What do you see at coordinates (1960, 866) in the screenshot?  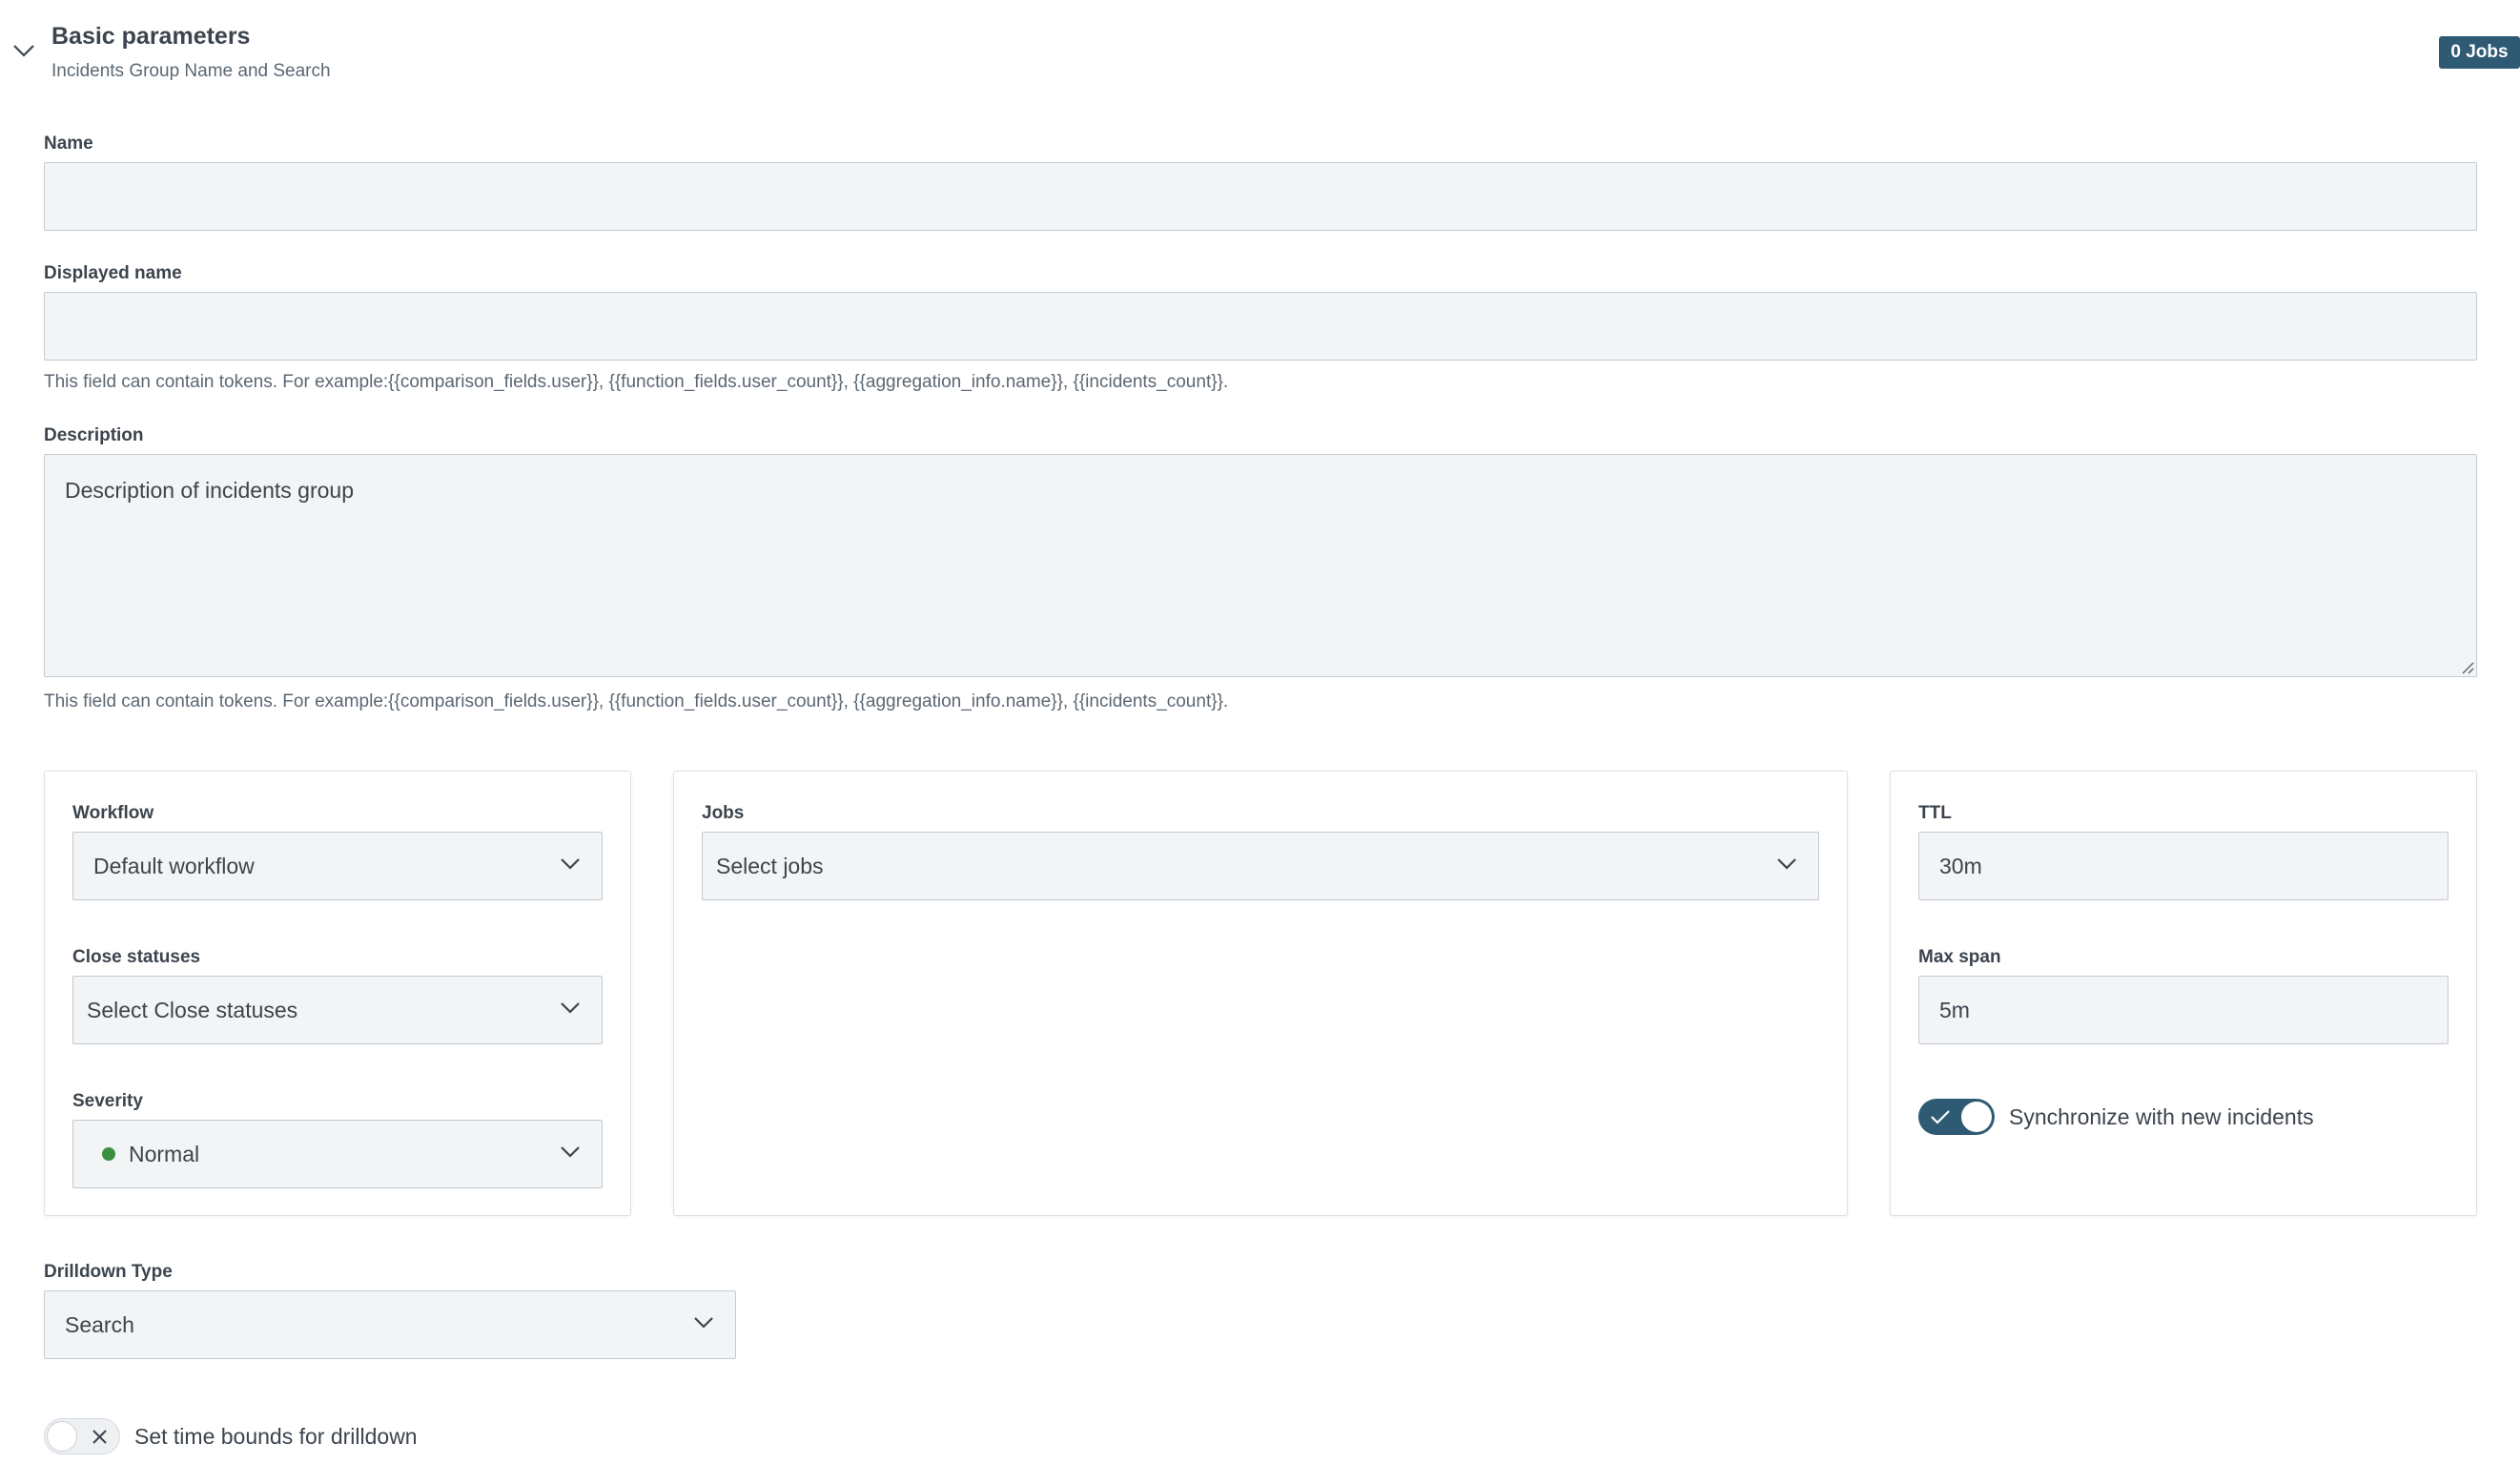 I see `ttl-input-value: 30m` at bounding box center [1960, 866].